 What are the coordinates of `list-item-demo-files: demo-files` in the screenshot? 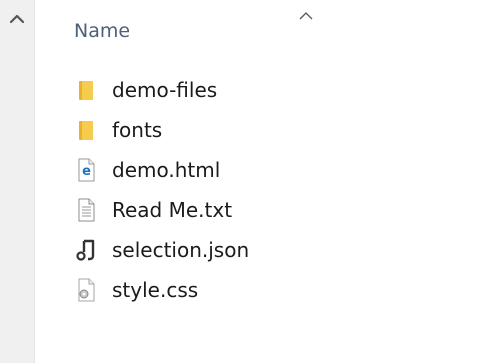 It's located at (161, 90).